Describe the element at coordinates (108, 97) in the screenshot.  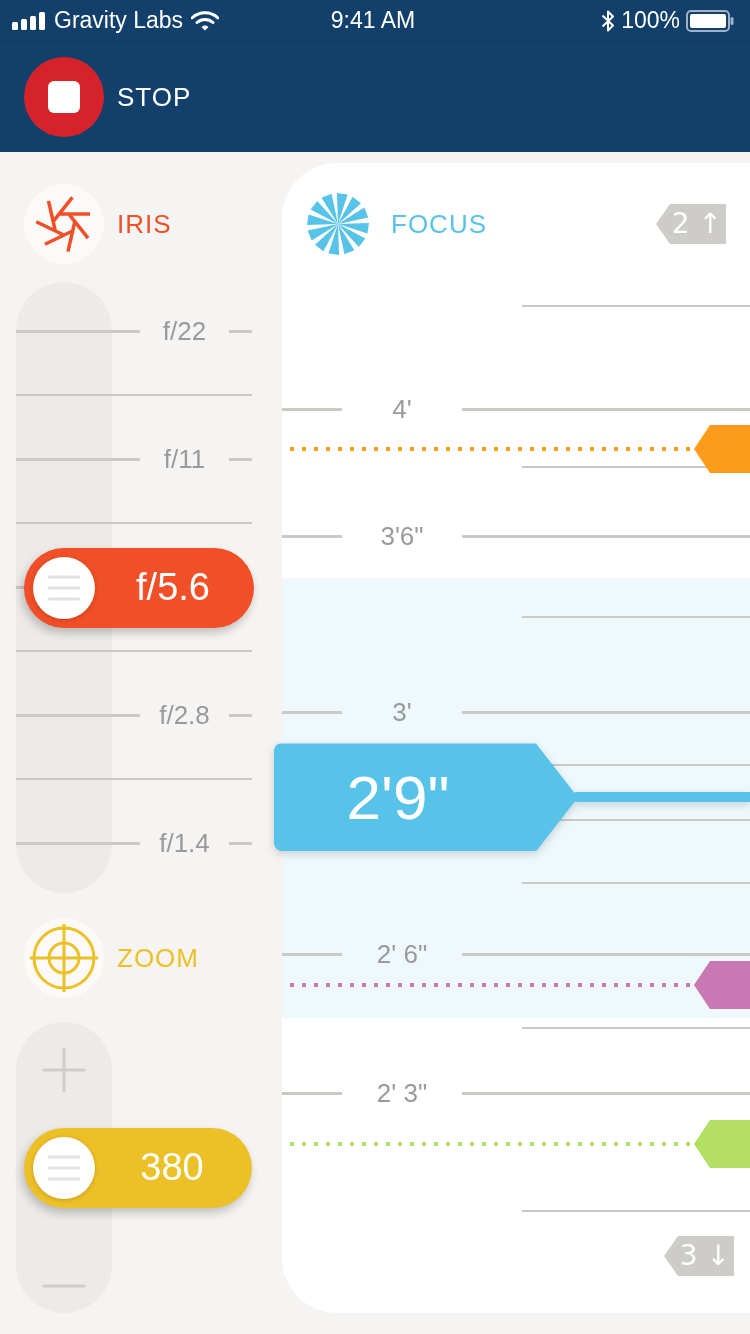
I see `stop-button: STOP` at that location.